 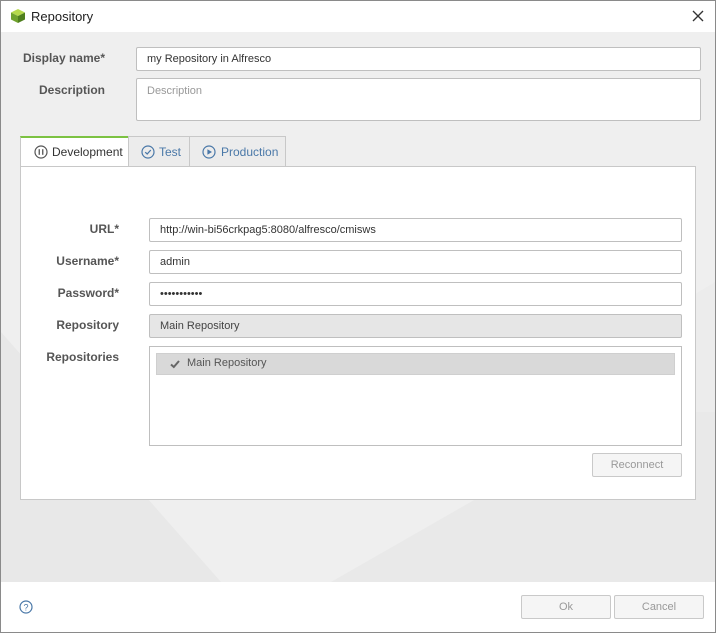 I want to click on url-label: URL*, so click(x=104, y=229).